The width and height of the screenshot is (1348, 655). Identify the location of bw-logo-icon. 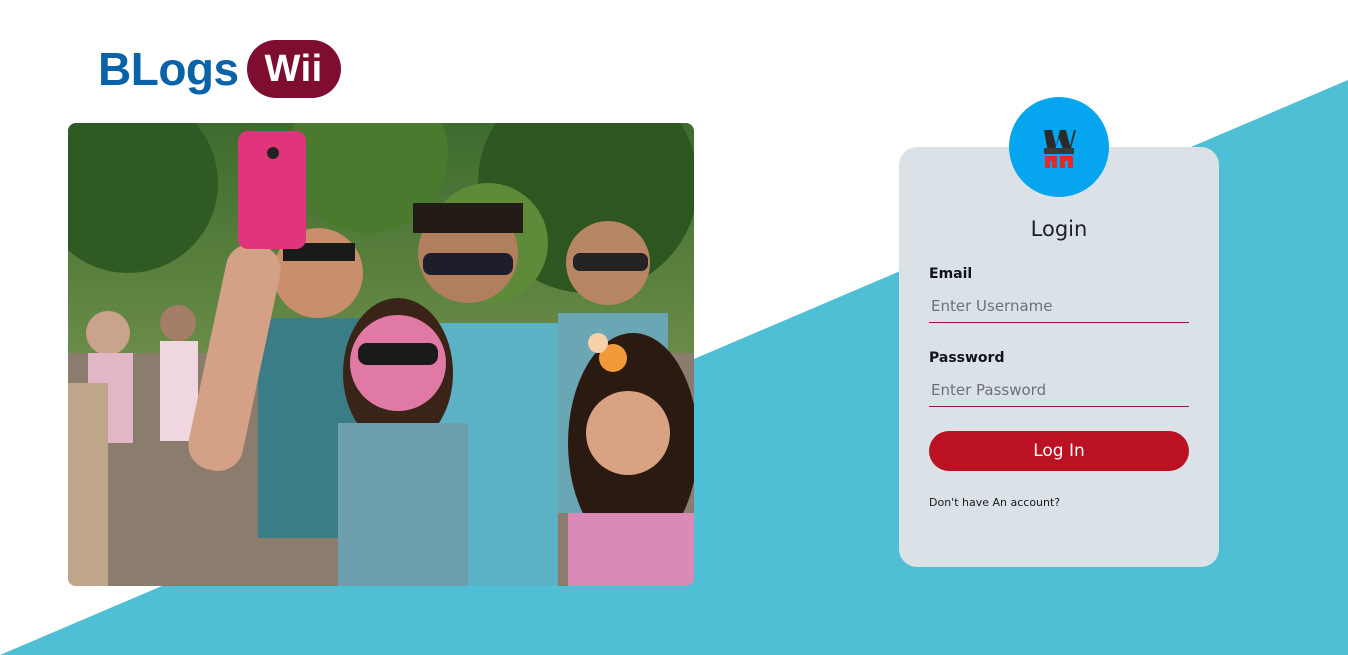
(1060, 149).